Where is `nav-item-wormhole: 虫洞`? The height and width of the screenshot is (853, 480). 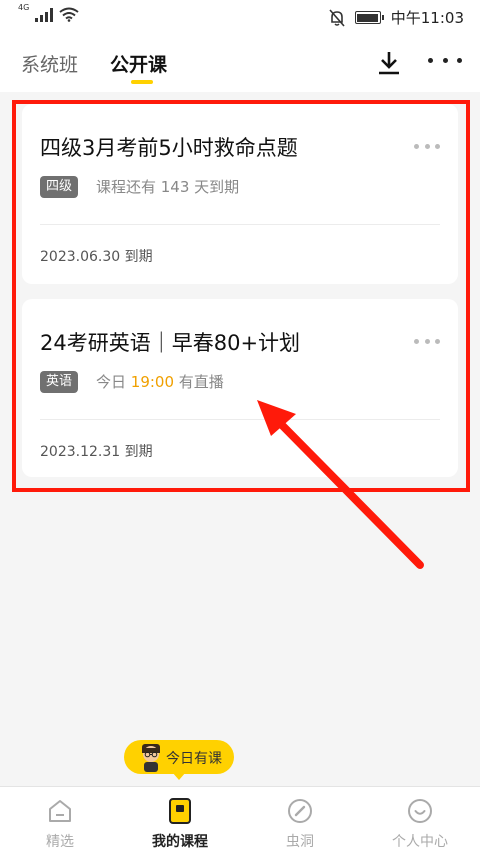 nav-item-wormhole: 虫洞 is located at coordinates (300, 820).